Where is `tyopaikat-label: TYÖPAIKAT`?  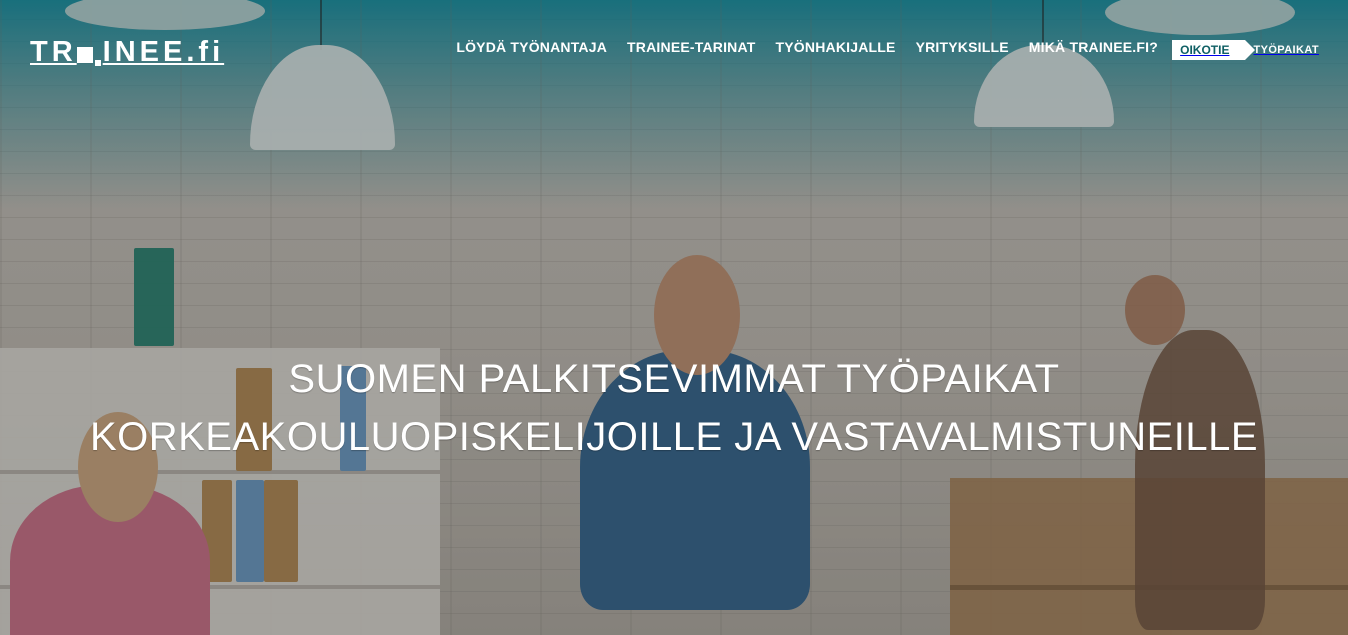
tyopaikat-label: TYÖPAIKAT is located at coordinates (1286, 50).